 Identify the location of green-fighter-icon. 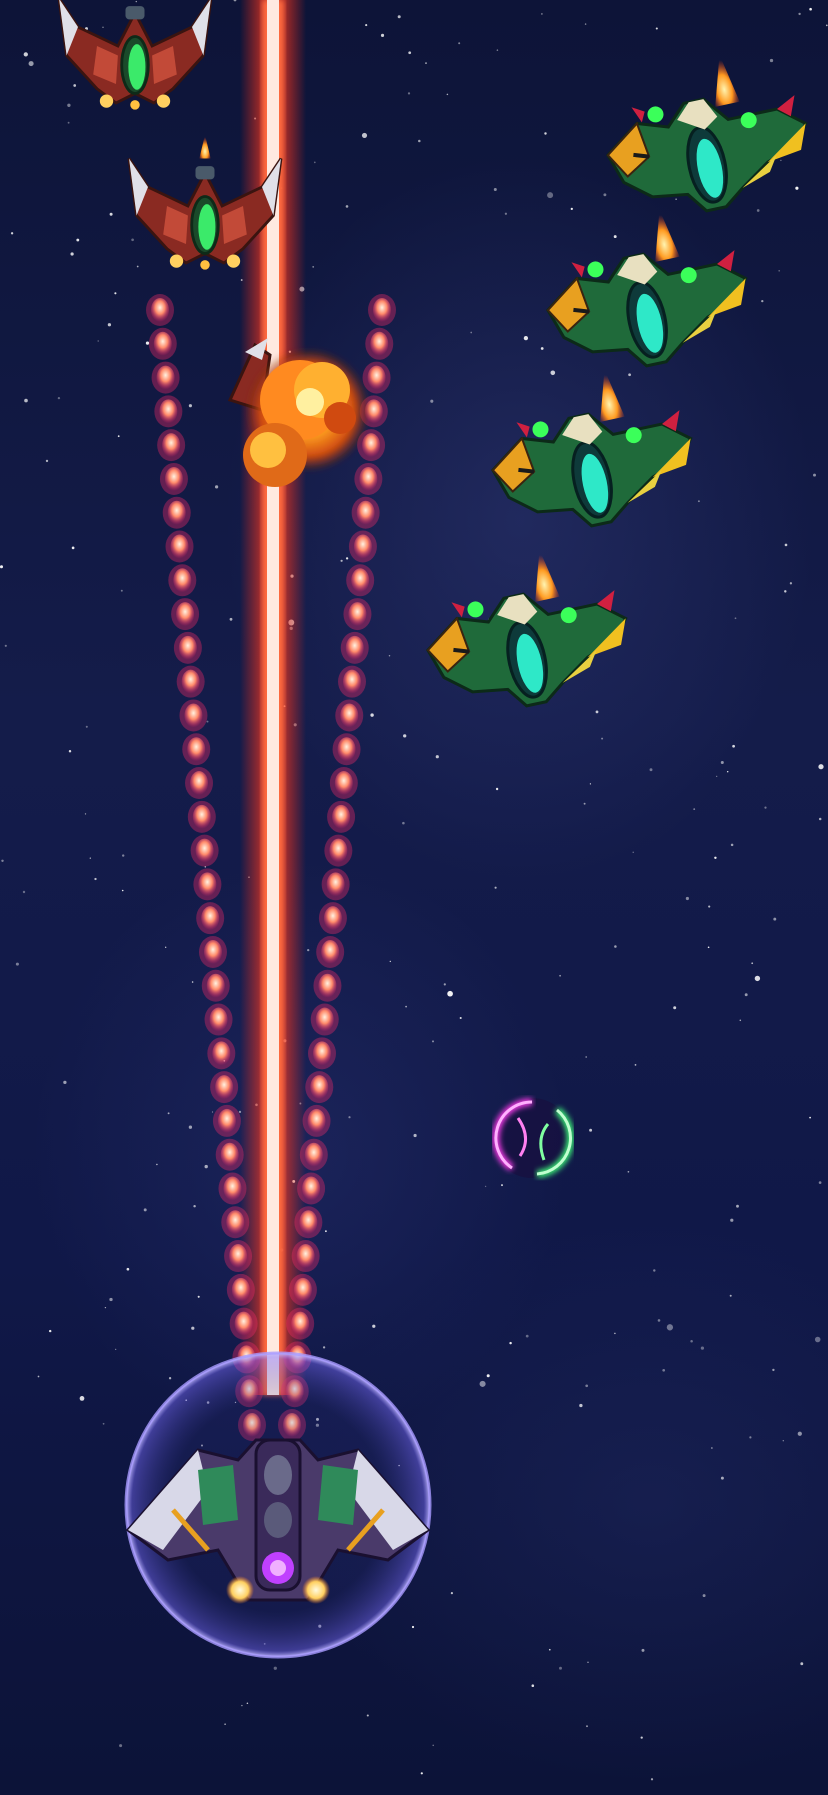
(706, 134).